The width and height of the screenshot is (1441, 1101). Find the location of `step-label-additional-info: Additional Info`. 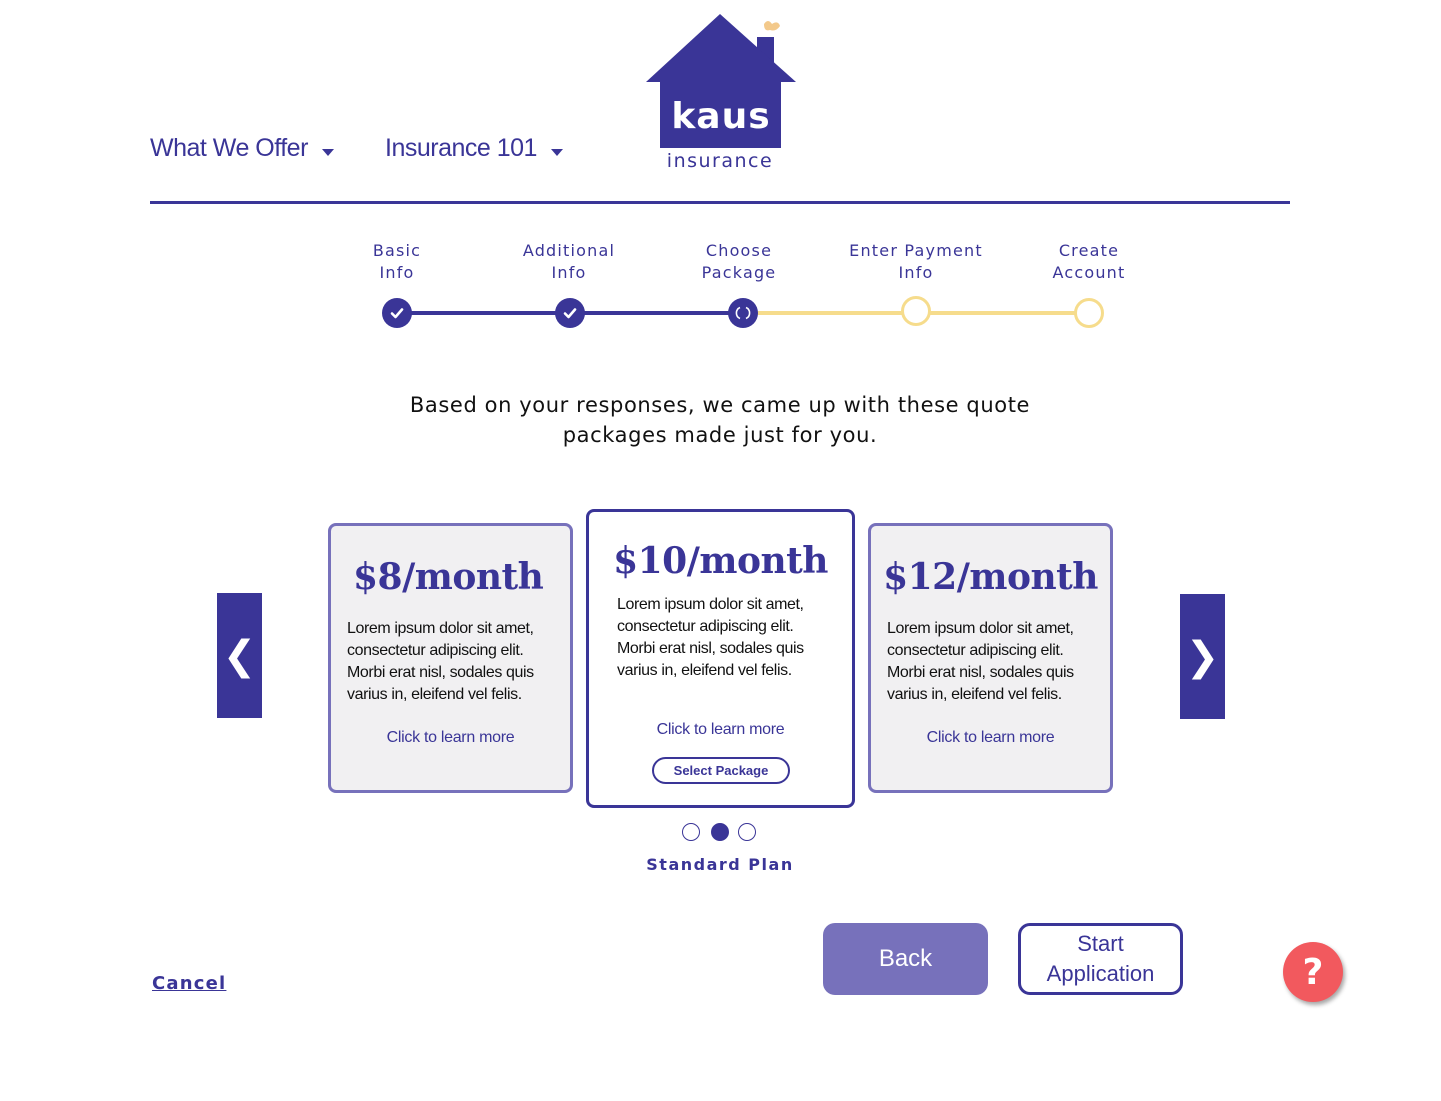

step-label-additional-info: Additional Info is located at coordinates (569, 262).